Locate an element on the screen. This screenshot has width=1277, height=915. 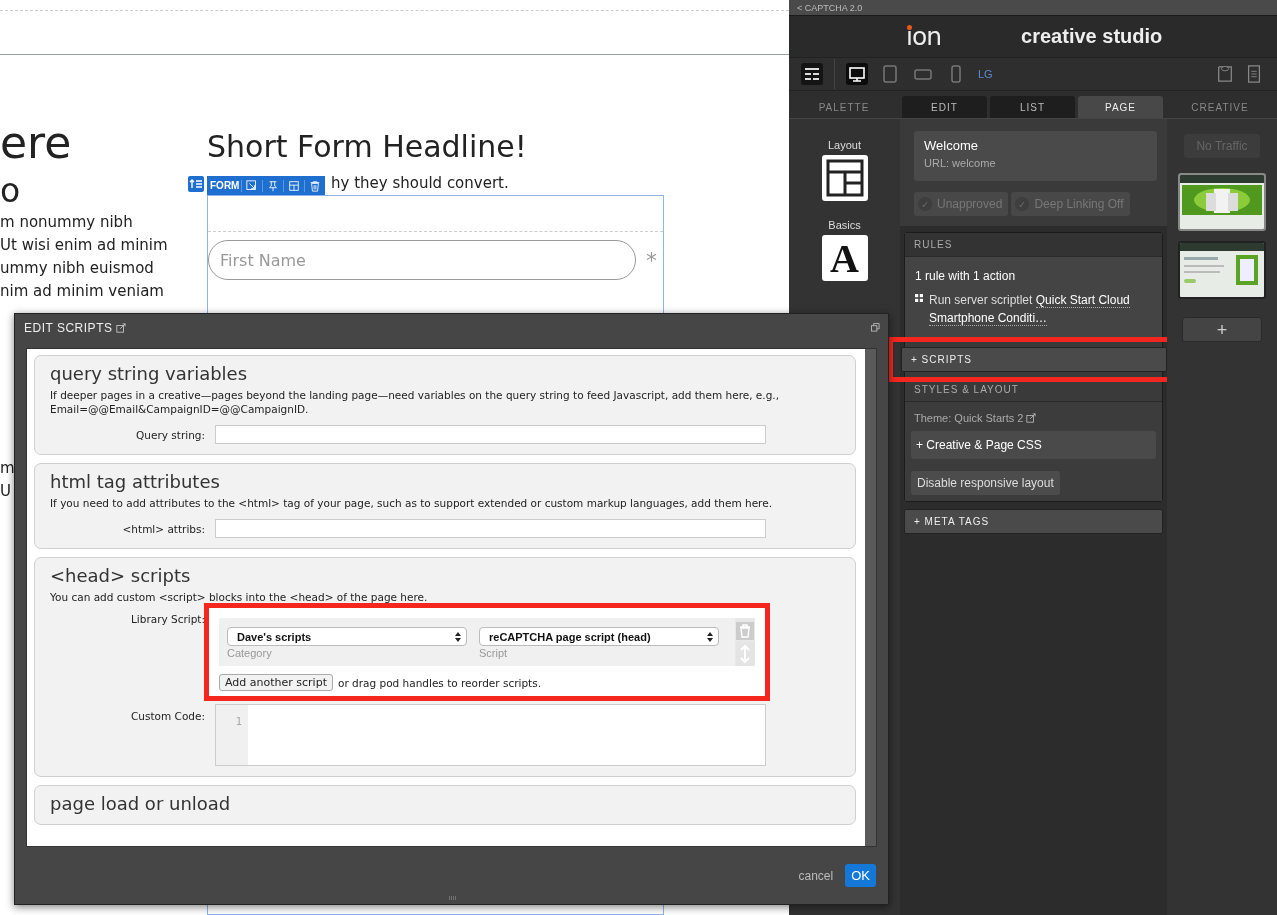
field-label: <html> attribs: is located at coordinates (163, 528).